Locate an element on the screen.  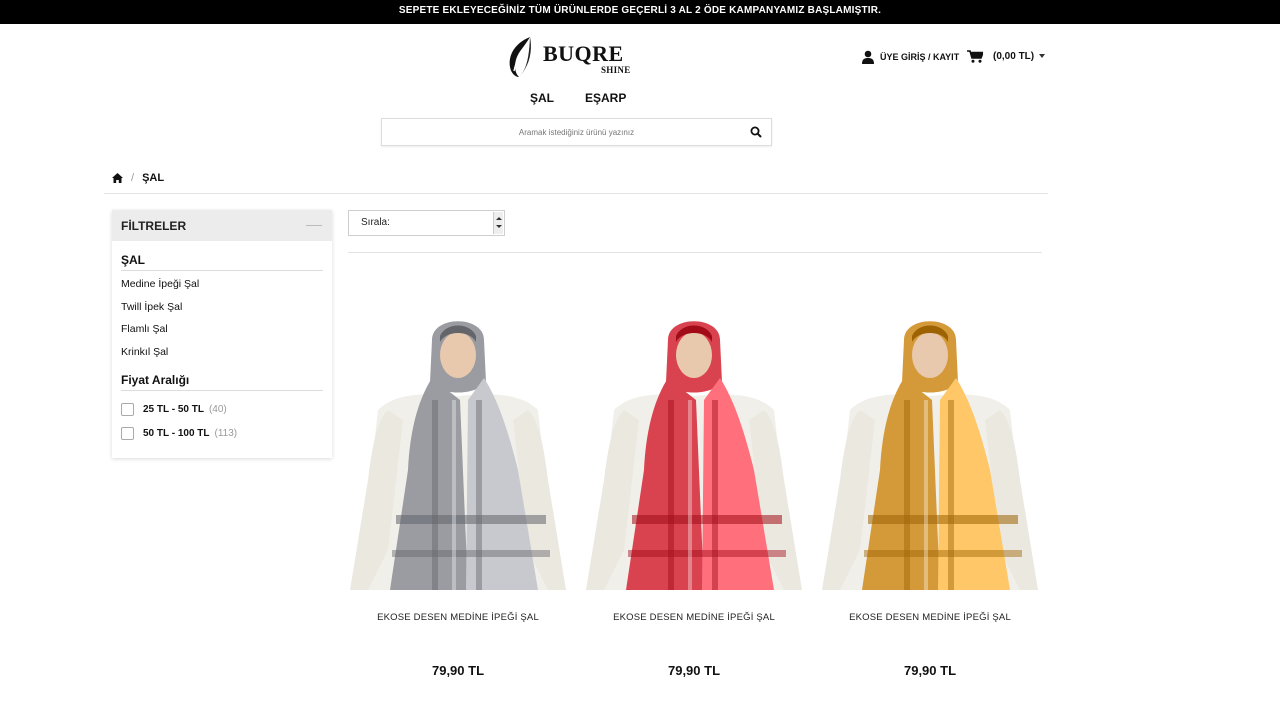
sort-select: Sırala: is located at coordinates (426, 223).